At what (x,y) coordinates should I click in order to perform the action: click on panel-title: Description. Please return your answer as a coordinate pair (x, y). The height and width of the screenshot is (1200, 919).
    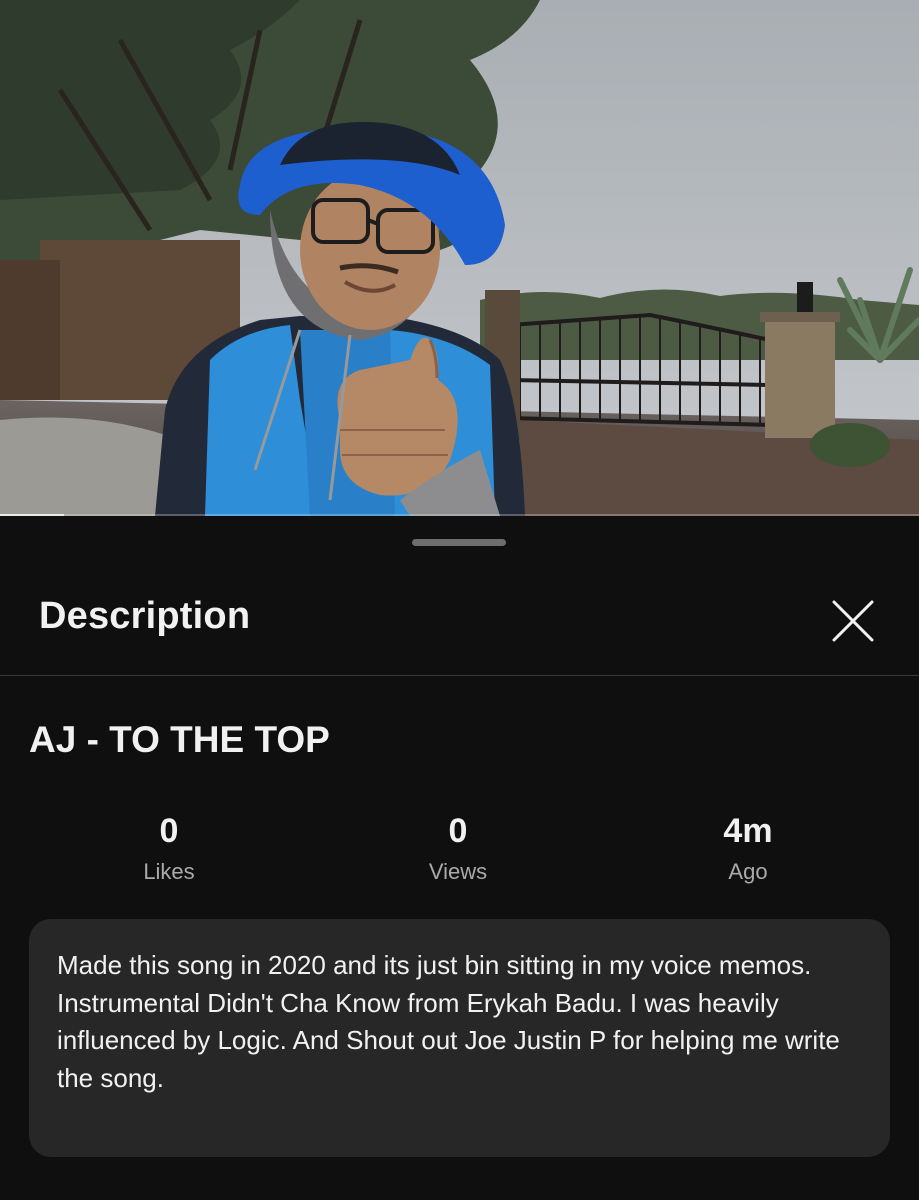
    Looking at the image, I should click on (145, 616).